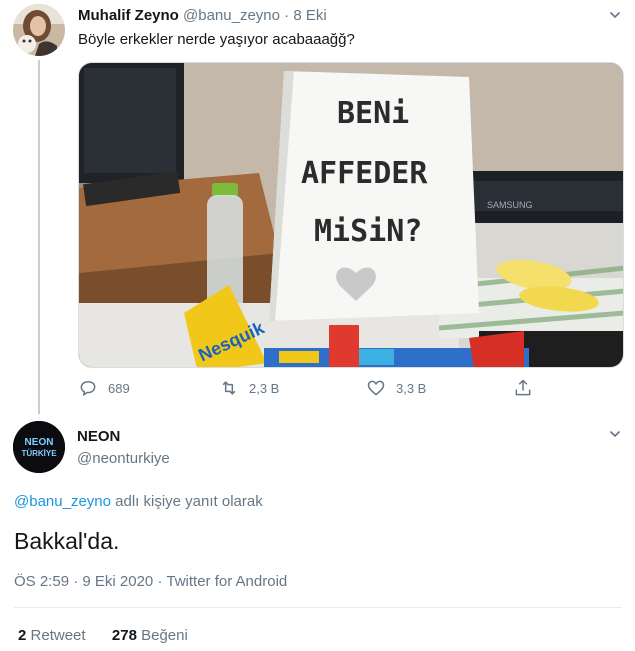 This screenshot has width=635, height=651. What do you see at coordinates (39, 453) in the screenshot?
I see `avatar-text-bottom: TÜRKİYE` at bounding box center [39, 453].